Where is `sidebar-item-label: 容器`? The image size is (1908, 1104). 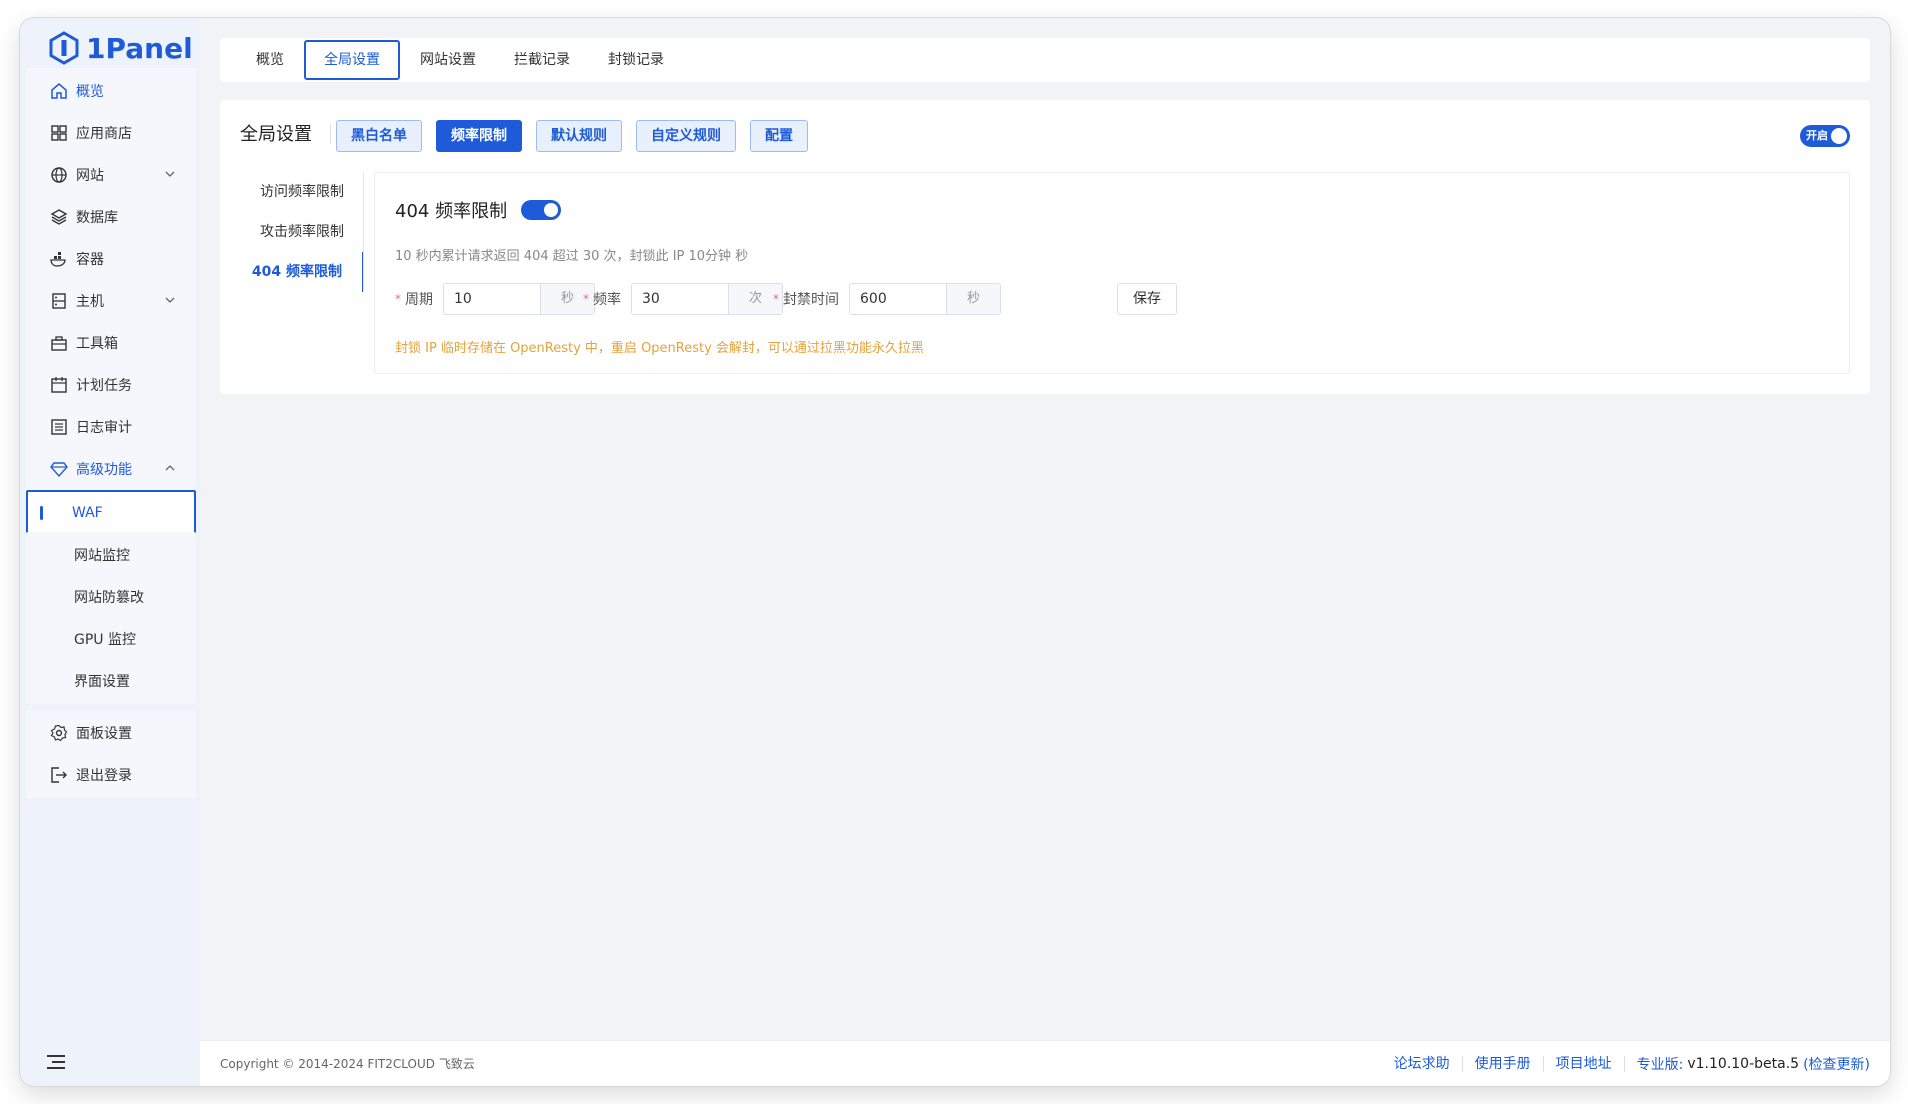 sidebar-item-label: 容器 is located at coordinates (90, 260).